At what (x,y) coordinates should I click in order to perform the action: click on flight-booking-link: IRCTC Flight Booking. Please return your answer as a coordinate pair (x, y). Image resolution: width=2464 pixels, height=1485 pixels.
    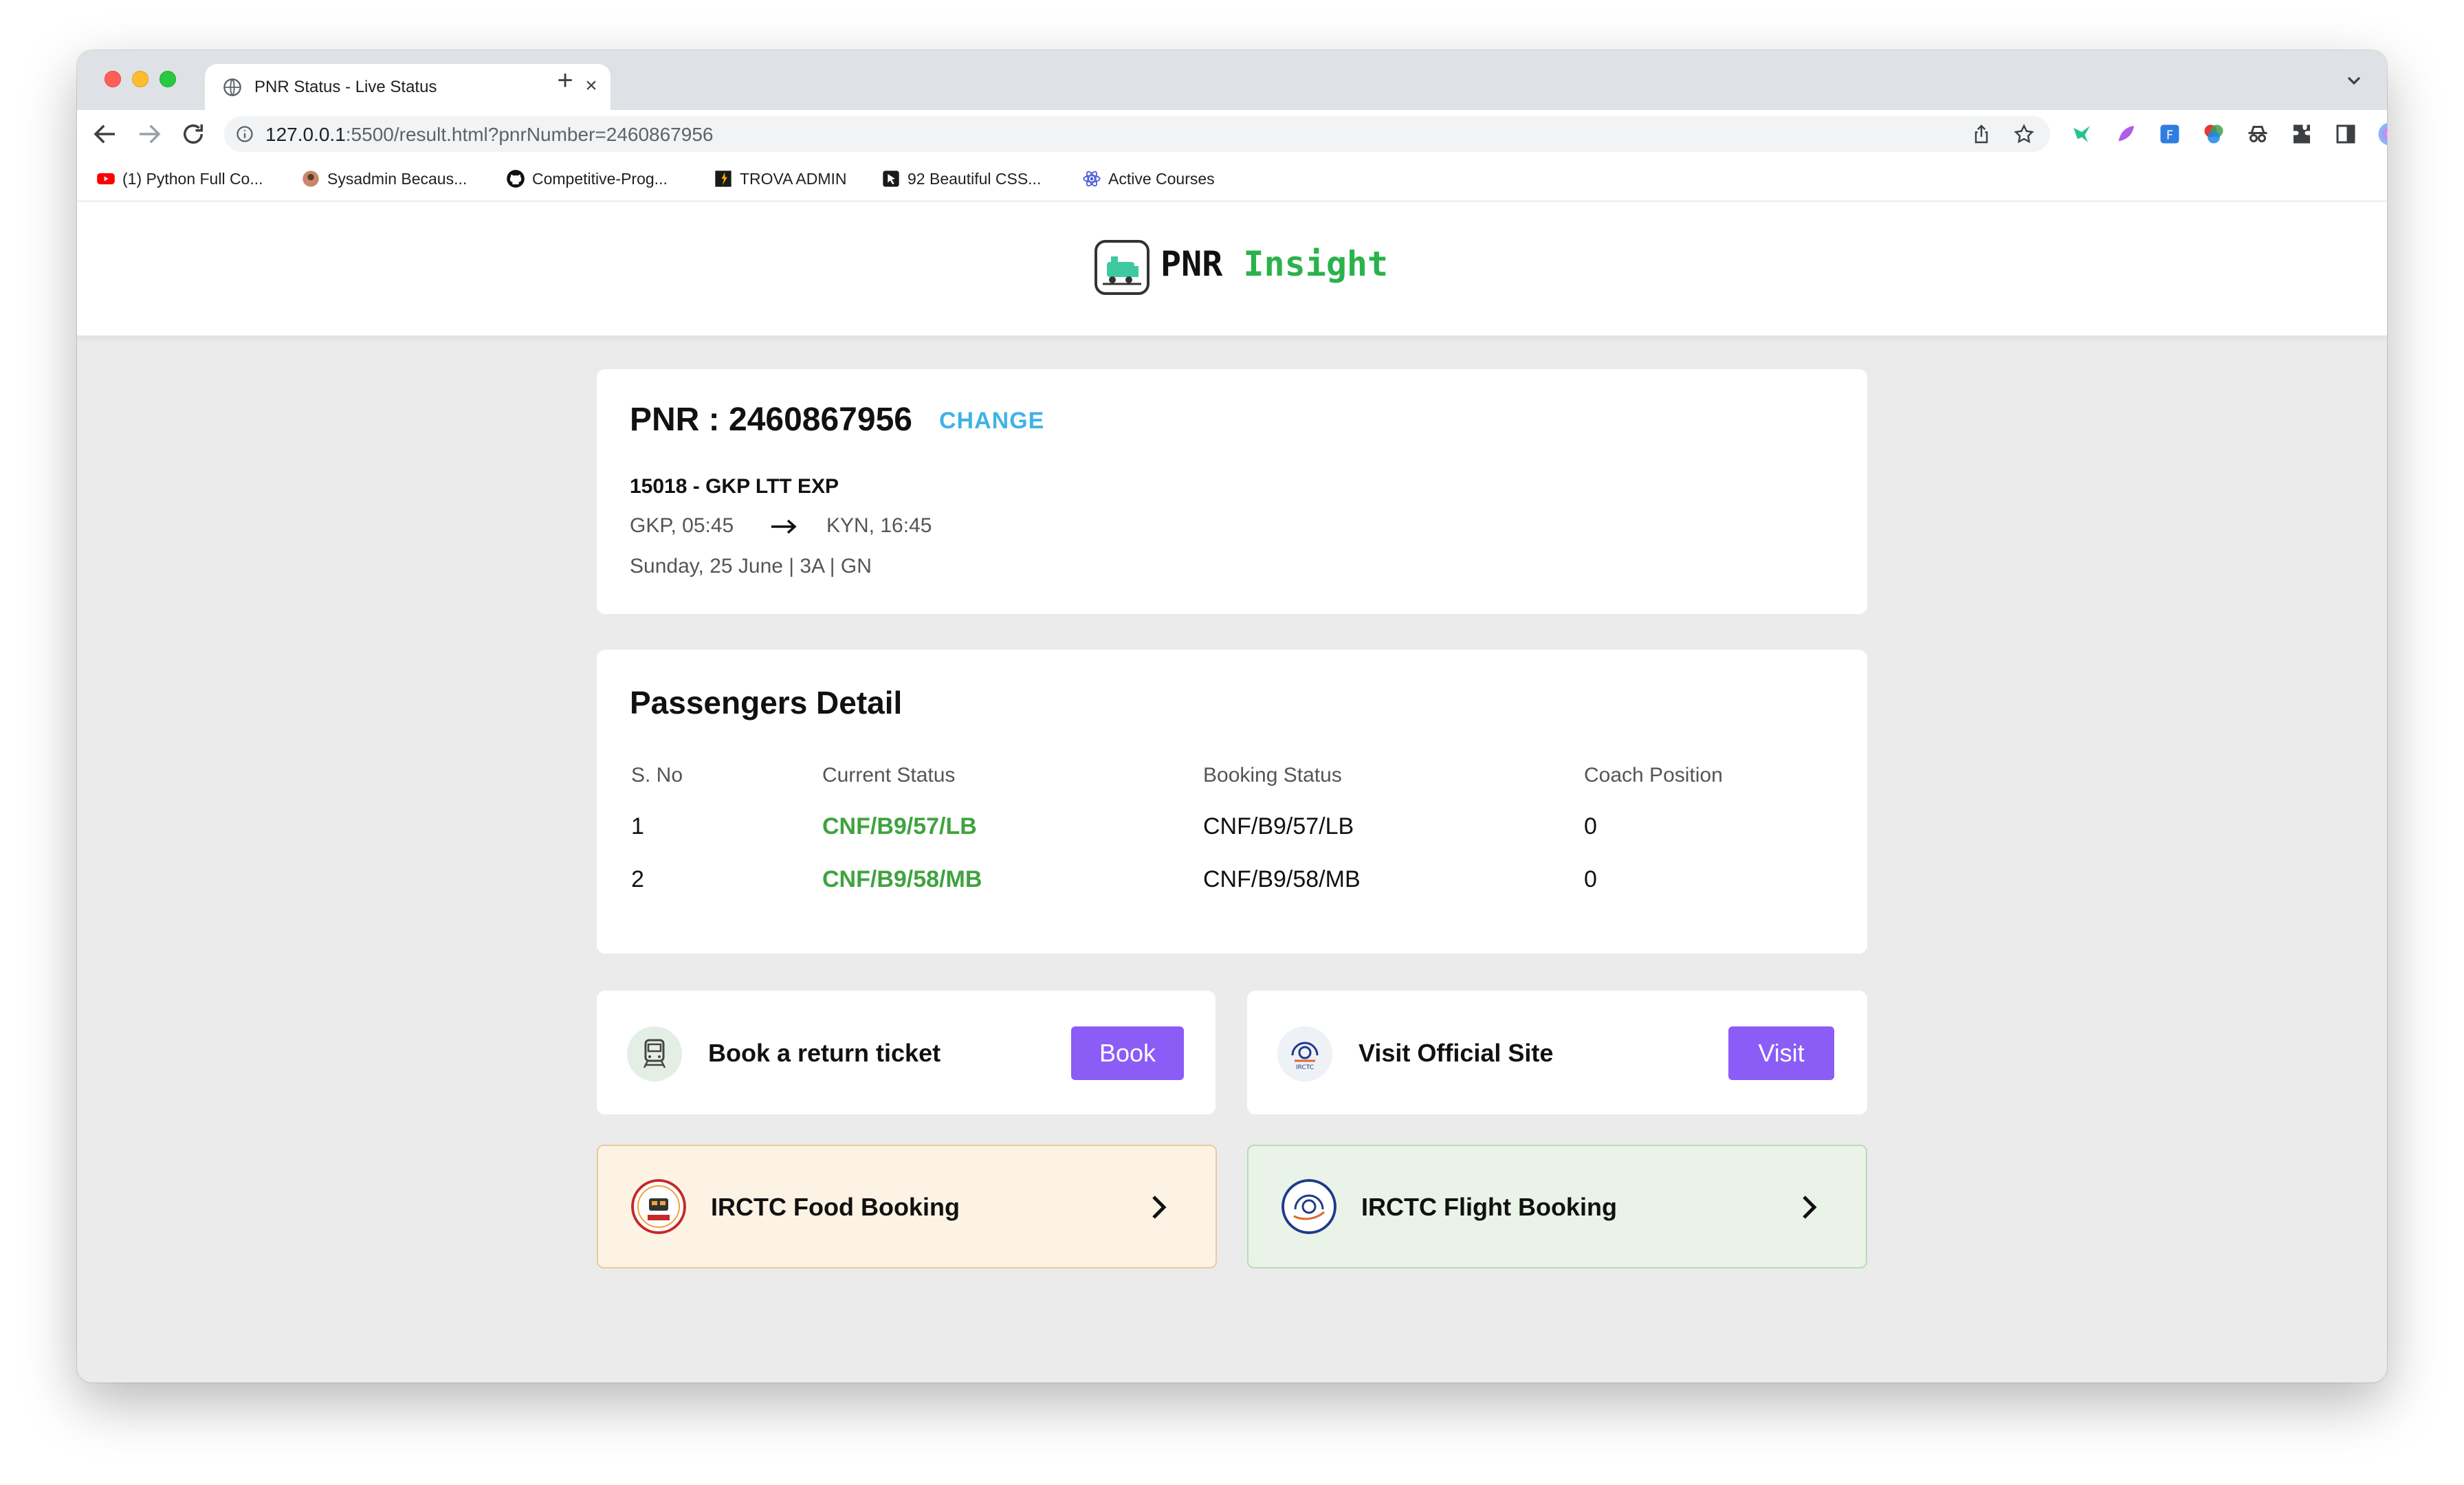
    Looking at the image, I should click on (1557, 1206).